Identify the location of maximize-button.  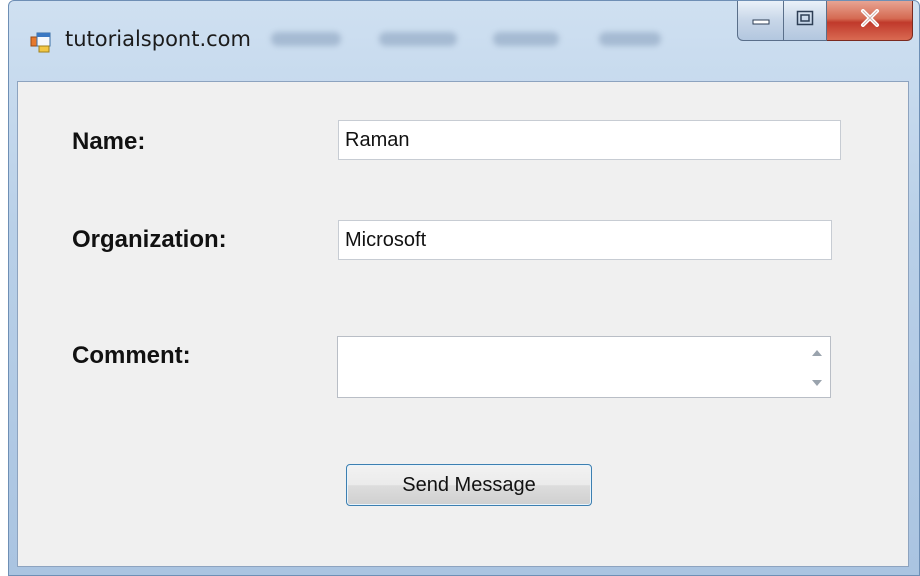
(805, 21).